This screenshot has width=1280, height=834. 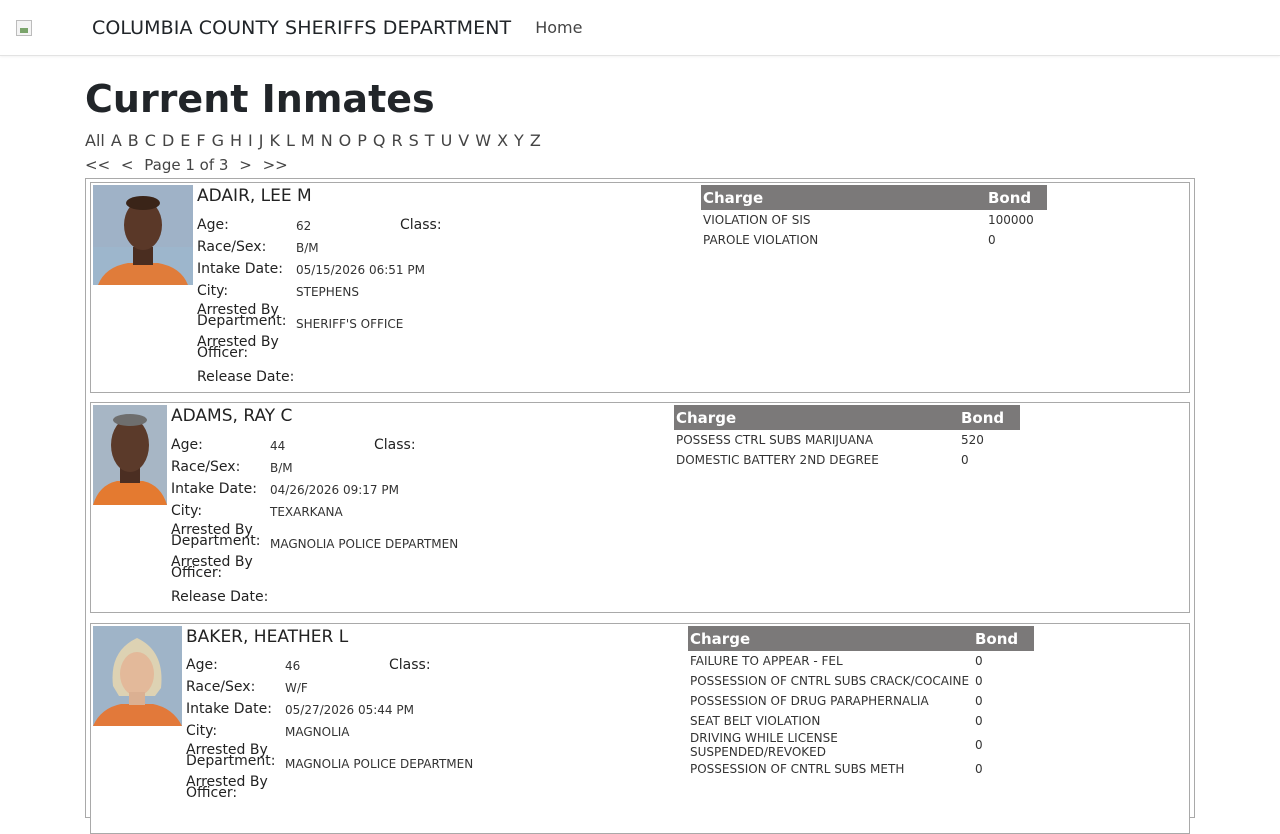 I want to click on release-date-label: Release Date:, so click(x=220, y=597).